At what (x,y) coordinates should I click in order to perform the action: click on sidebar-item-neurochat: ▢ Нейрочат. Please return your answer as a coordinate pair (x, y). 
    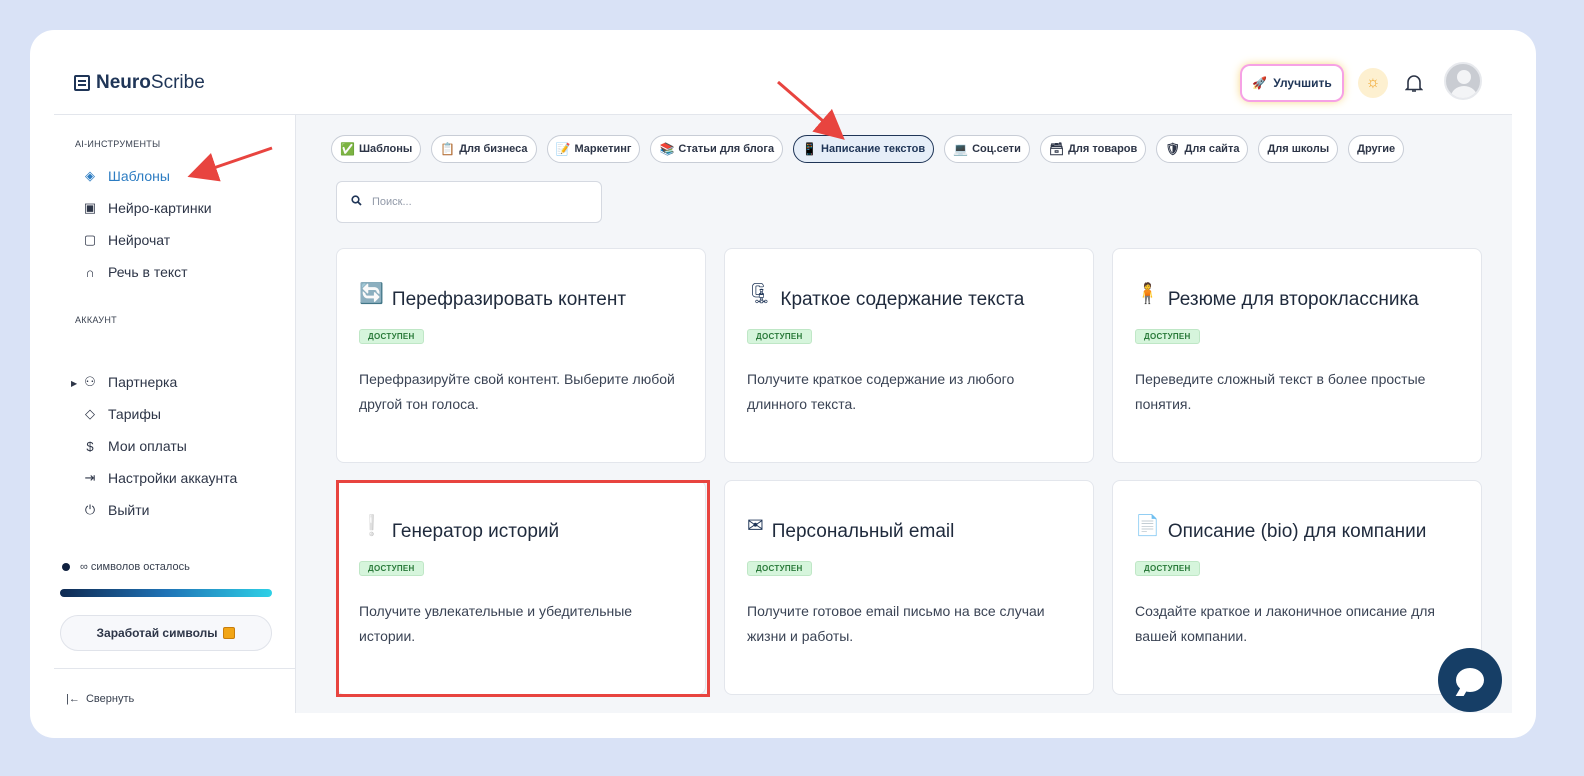
    Looking at the image, I should click on (126, 240).